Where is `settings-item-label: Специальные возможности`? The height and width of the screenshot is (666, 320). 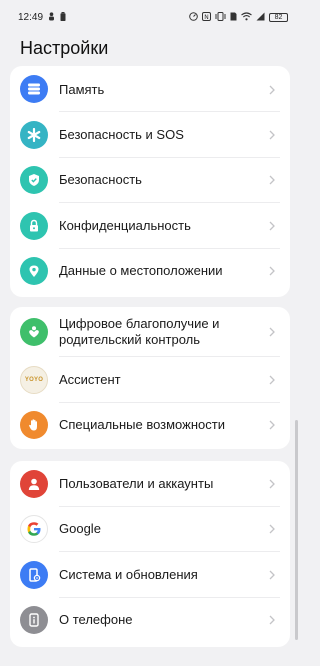
settings-item-label: Специальные возможности is located at coordinates (142, 425).